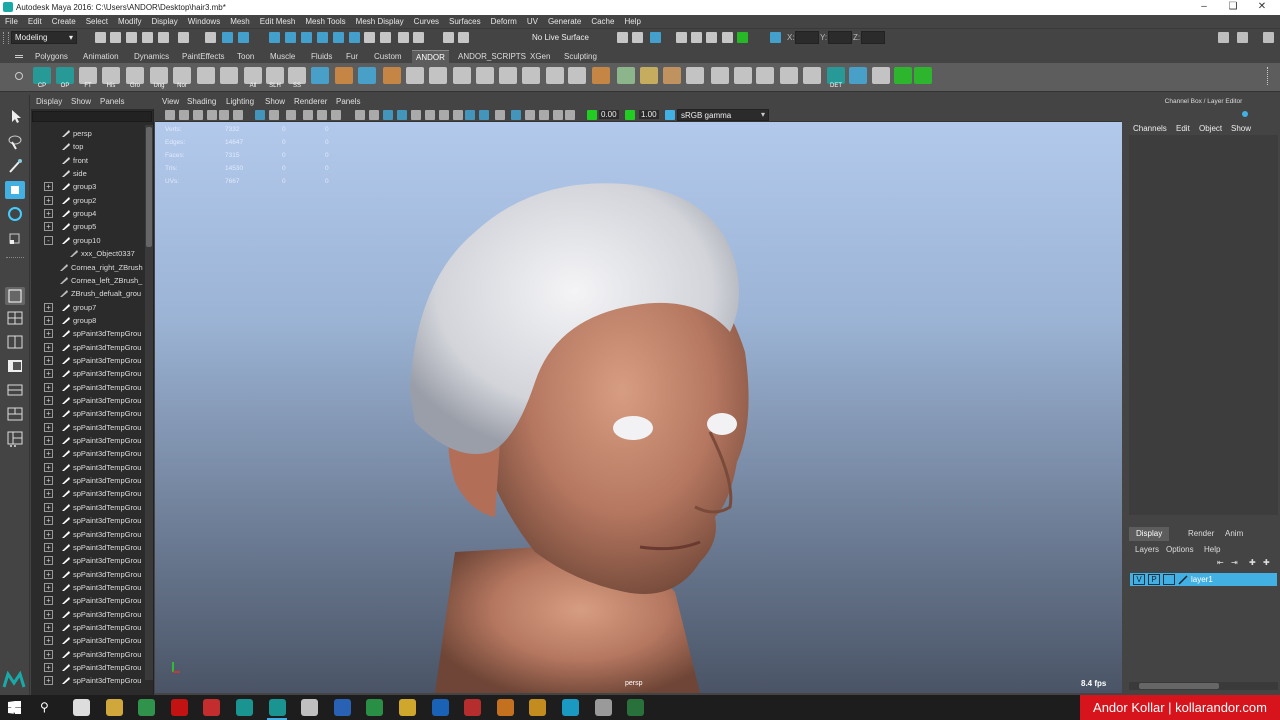  What do you see at coordinates (1180, 549) in the screenshot?
I see `options-menu: Options` at bounding box center [1180, 549].